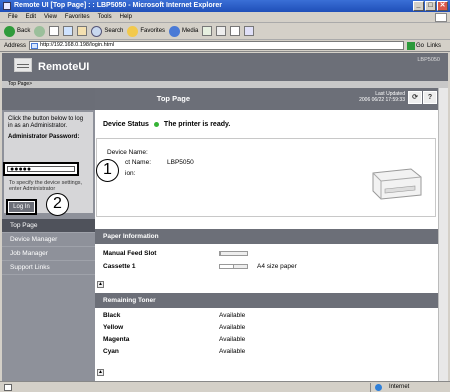  I want to click on brand-title: RemoteUI, so click(64, 67).